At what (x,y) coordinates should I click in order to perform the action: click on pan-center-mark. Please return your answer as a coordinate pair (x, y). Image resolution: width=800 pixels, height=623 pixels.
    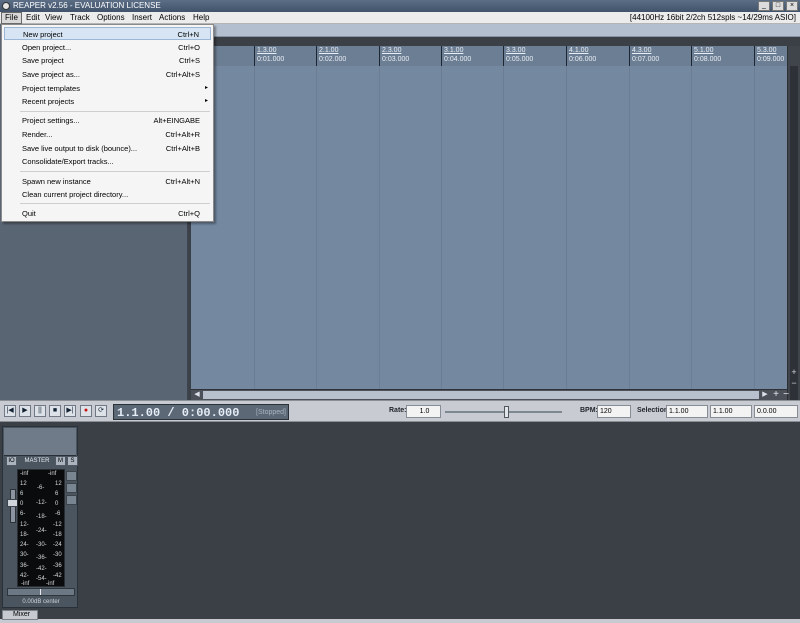
    Looking at the image, I should click on (40, 592).